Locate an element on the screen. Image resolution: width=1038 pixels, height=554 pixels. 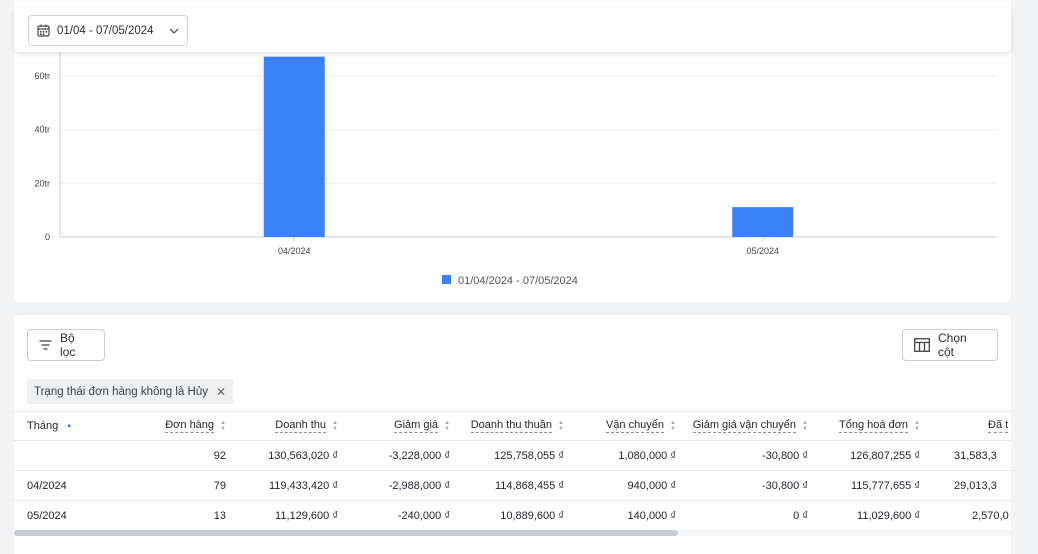
active-filter-chip: Trạng thái đơn hàng không là Hủy ✕ is located at coordinates (130, 391).